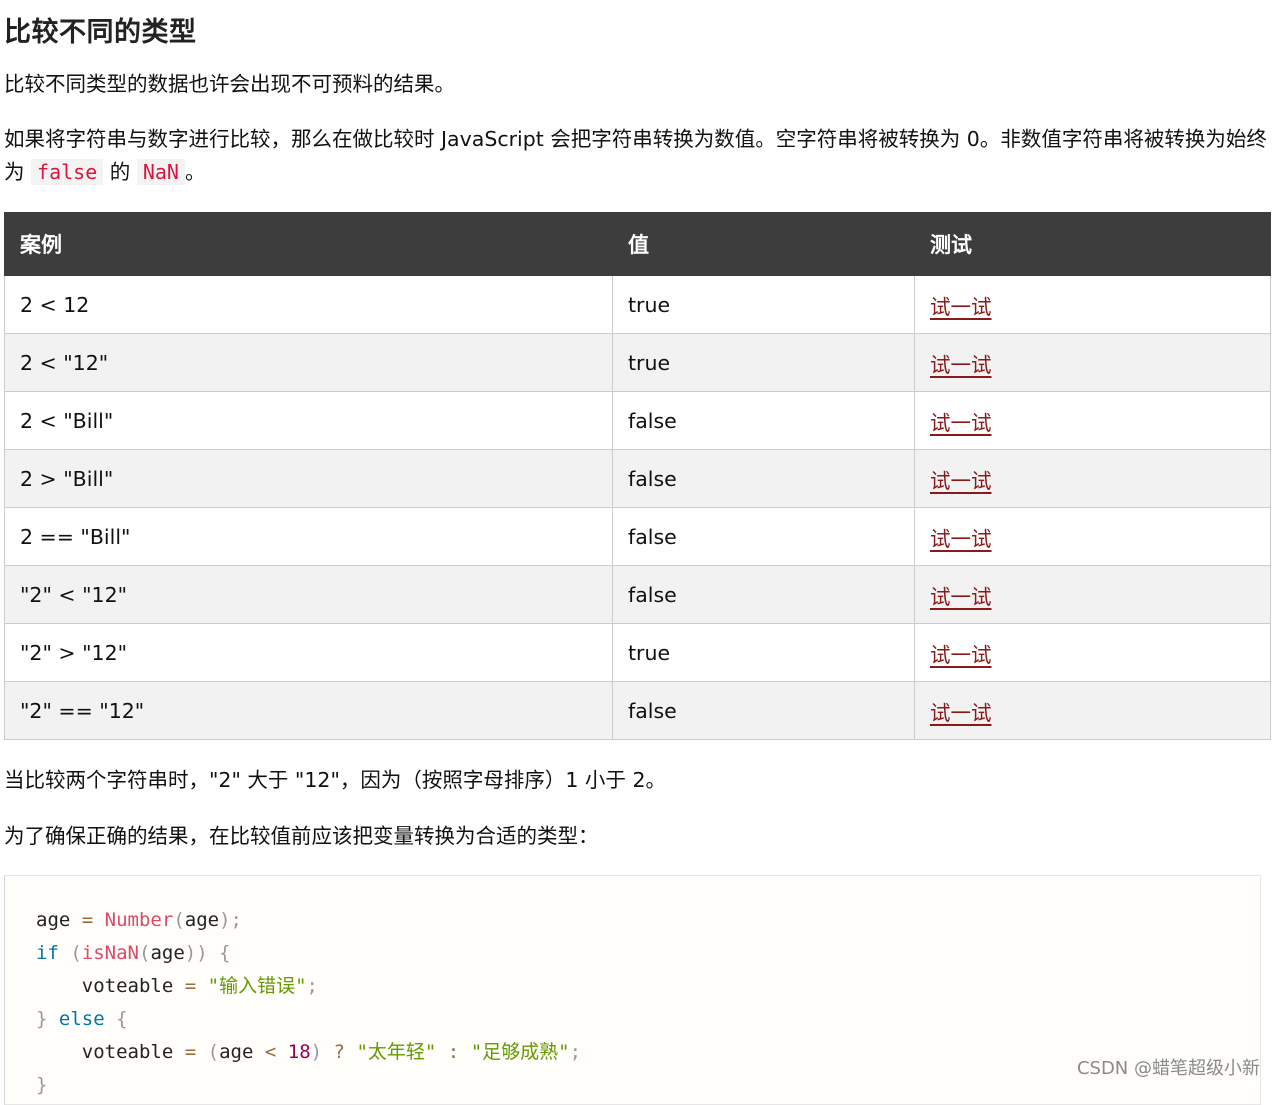  I want to click on nan-code: NaN, so click(160, 172).